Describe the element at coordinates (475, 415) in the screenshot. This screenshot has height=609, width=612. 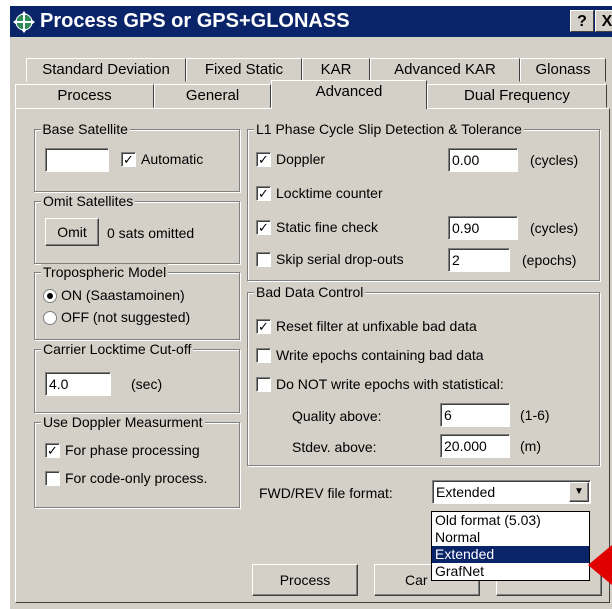
I see `quality-input: 6` at that location.